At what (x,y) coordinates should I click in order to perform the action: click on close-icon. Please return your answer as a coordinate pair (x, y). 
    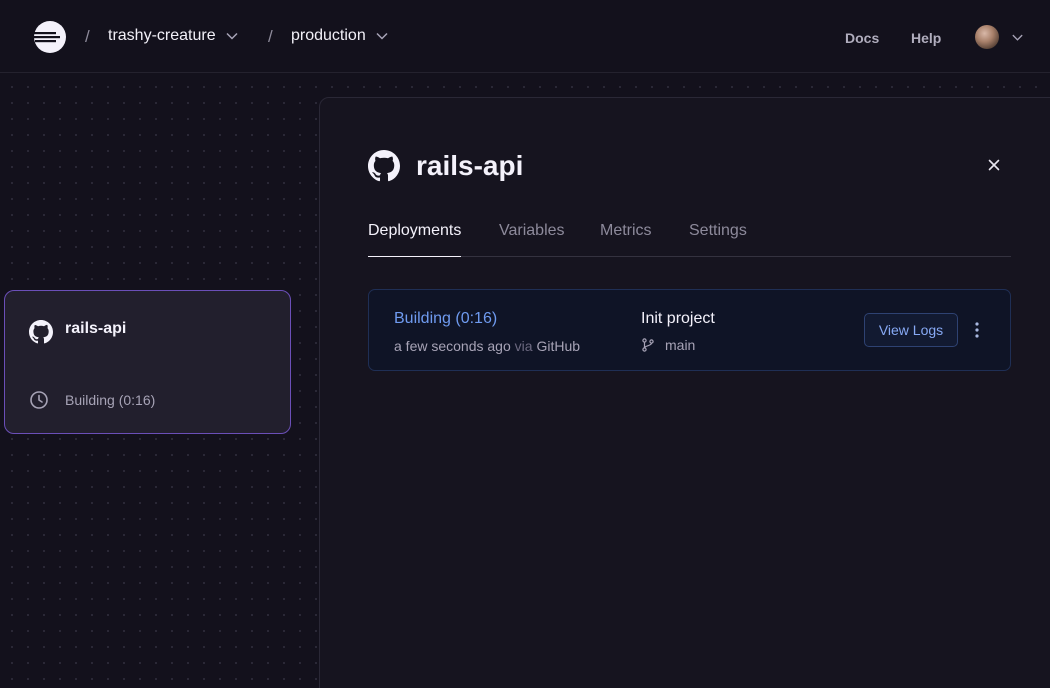
    Looking at the image, I should click on (994, 165).